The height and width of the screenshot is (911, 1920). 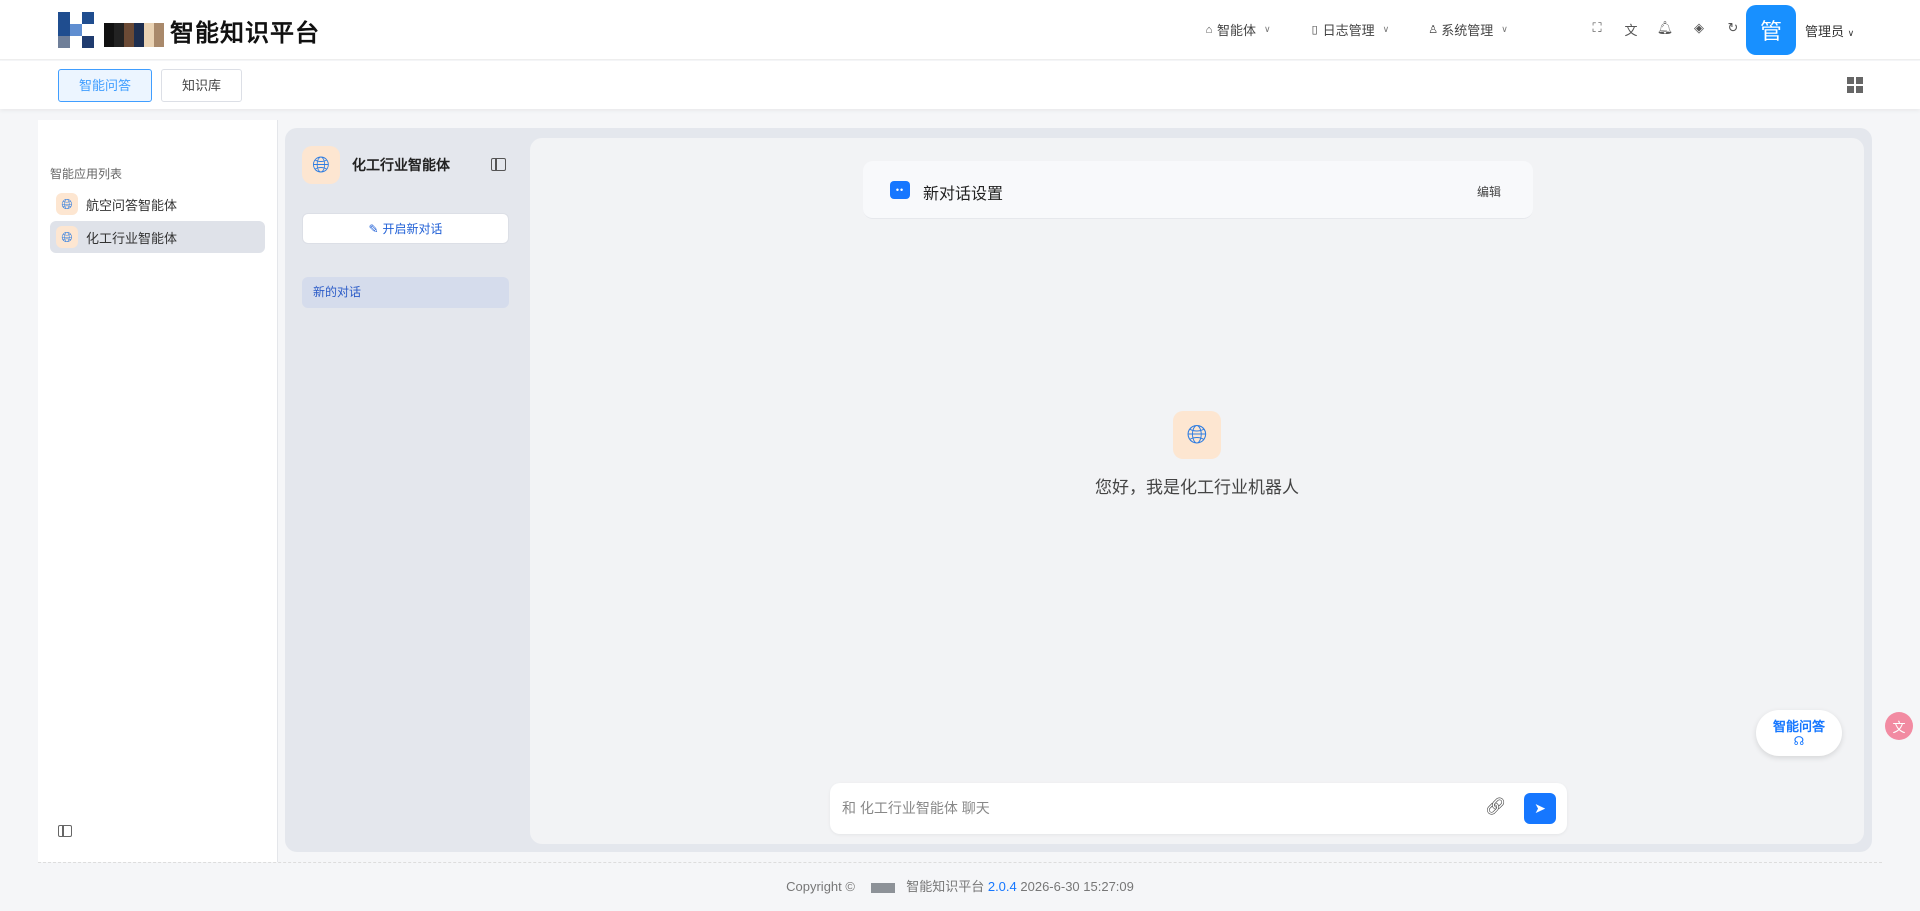 I want to click on bell-icon: 🔔︎, so click(x=1665, y=29).